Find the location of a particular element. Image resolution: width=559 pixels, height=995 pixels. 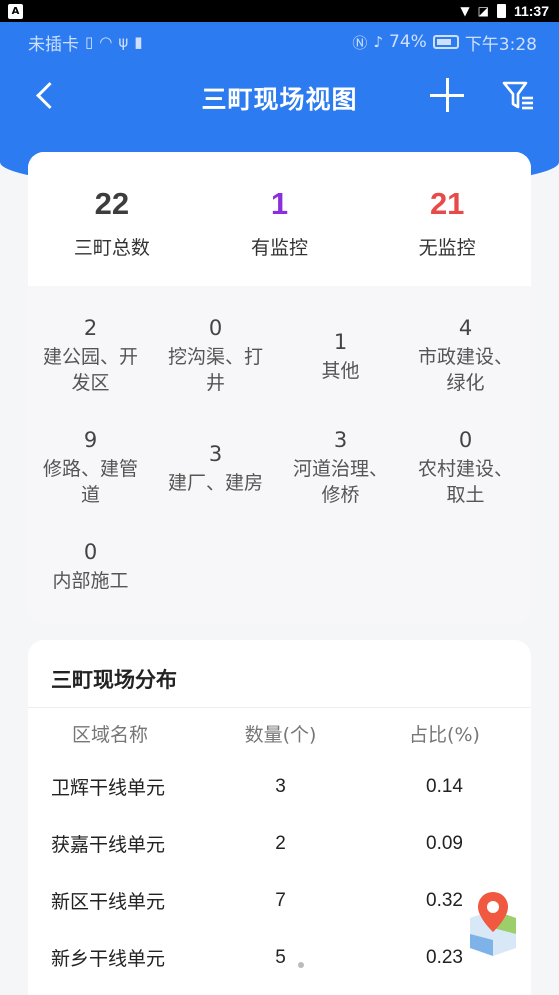

area-count: 3 is located at coordinates (280, 786).